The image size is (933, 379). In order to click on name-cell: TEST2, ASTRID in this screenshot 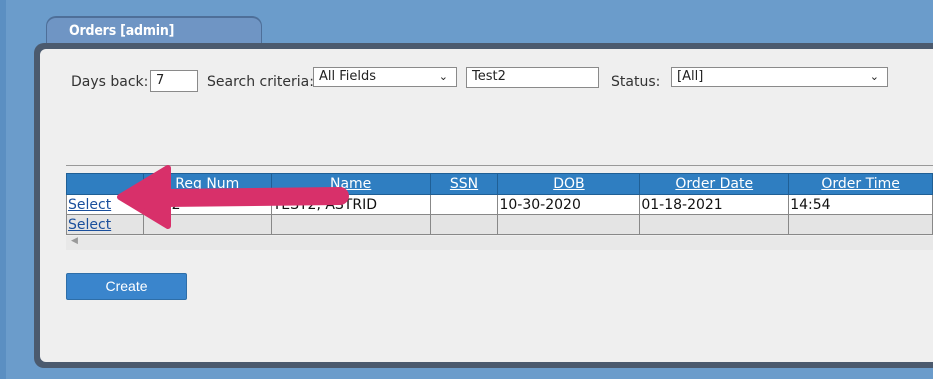, I will do `click(350, 204)`.